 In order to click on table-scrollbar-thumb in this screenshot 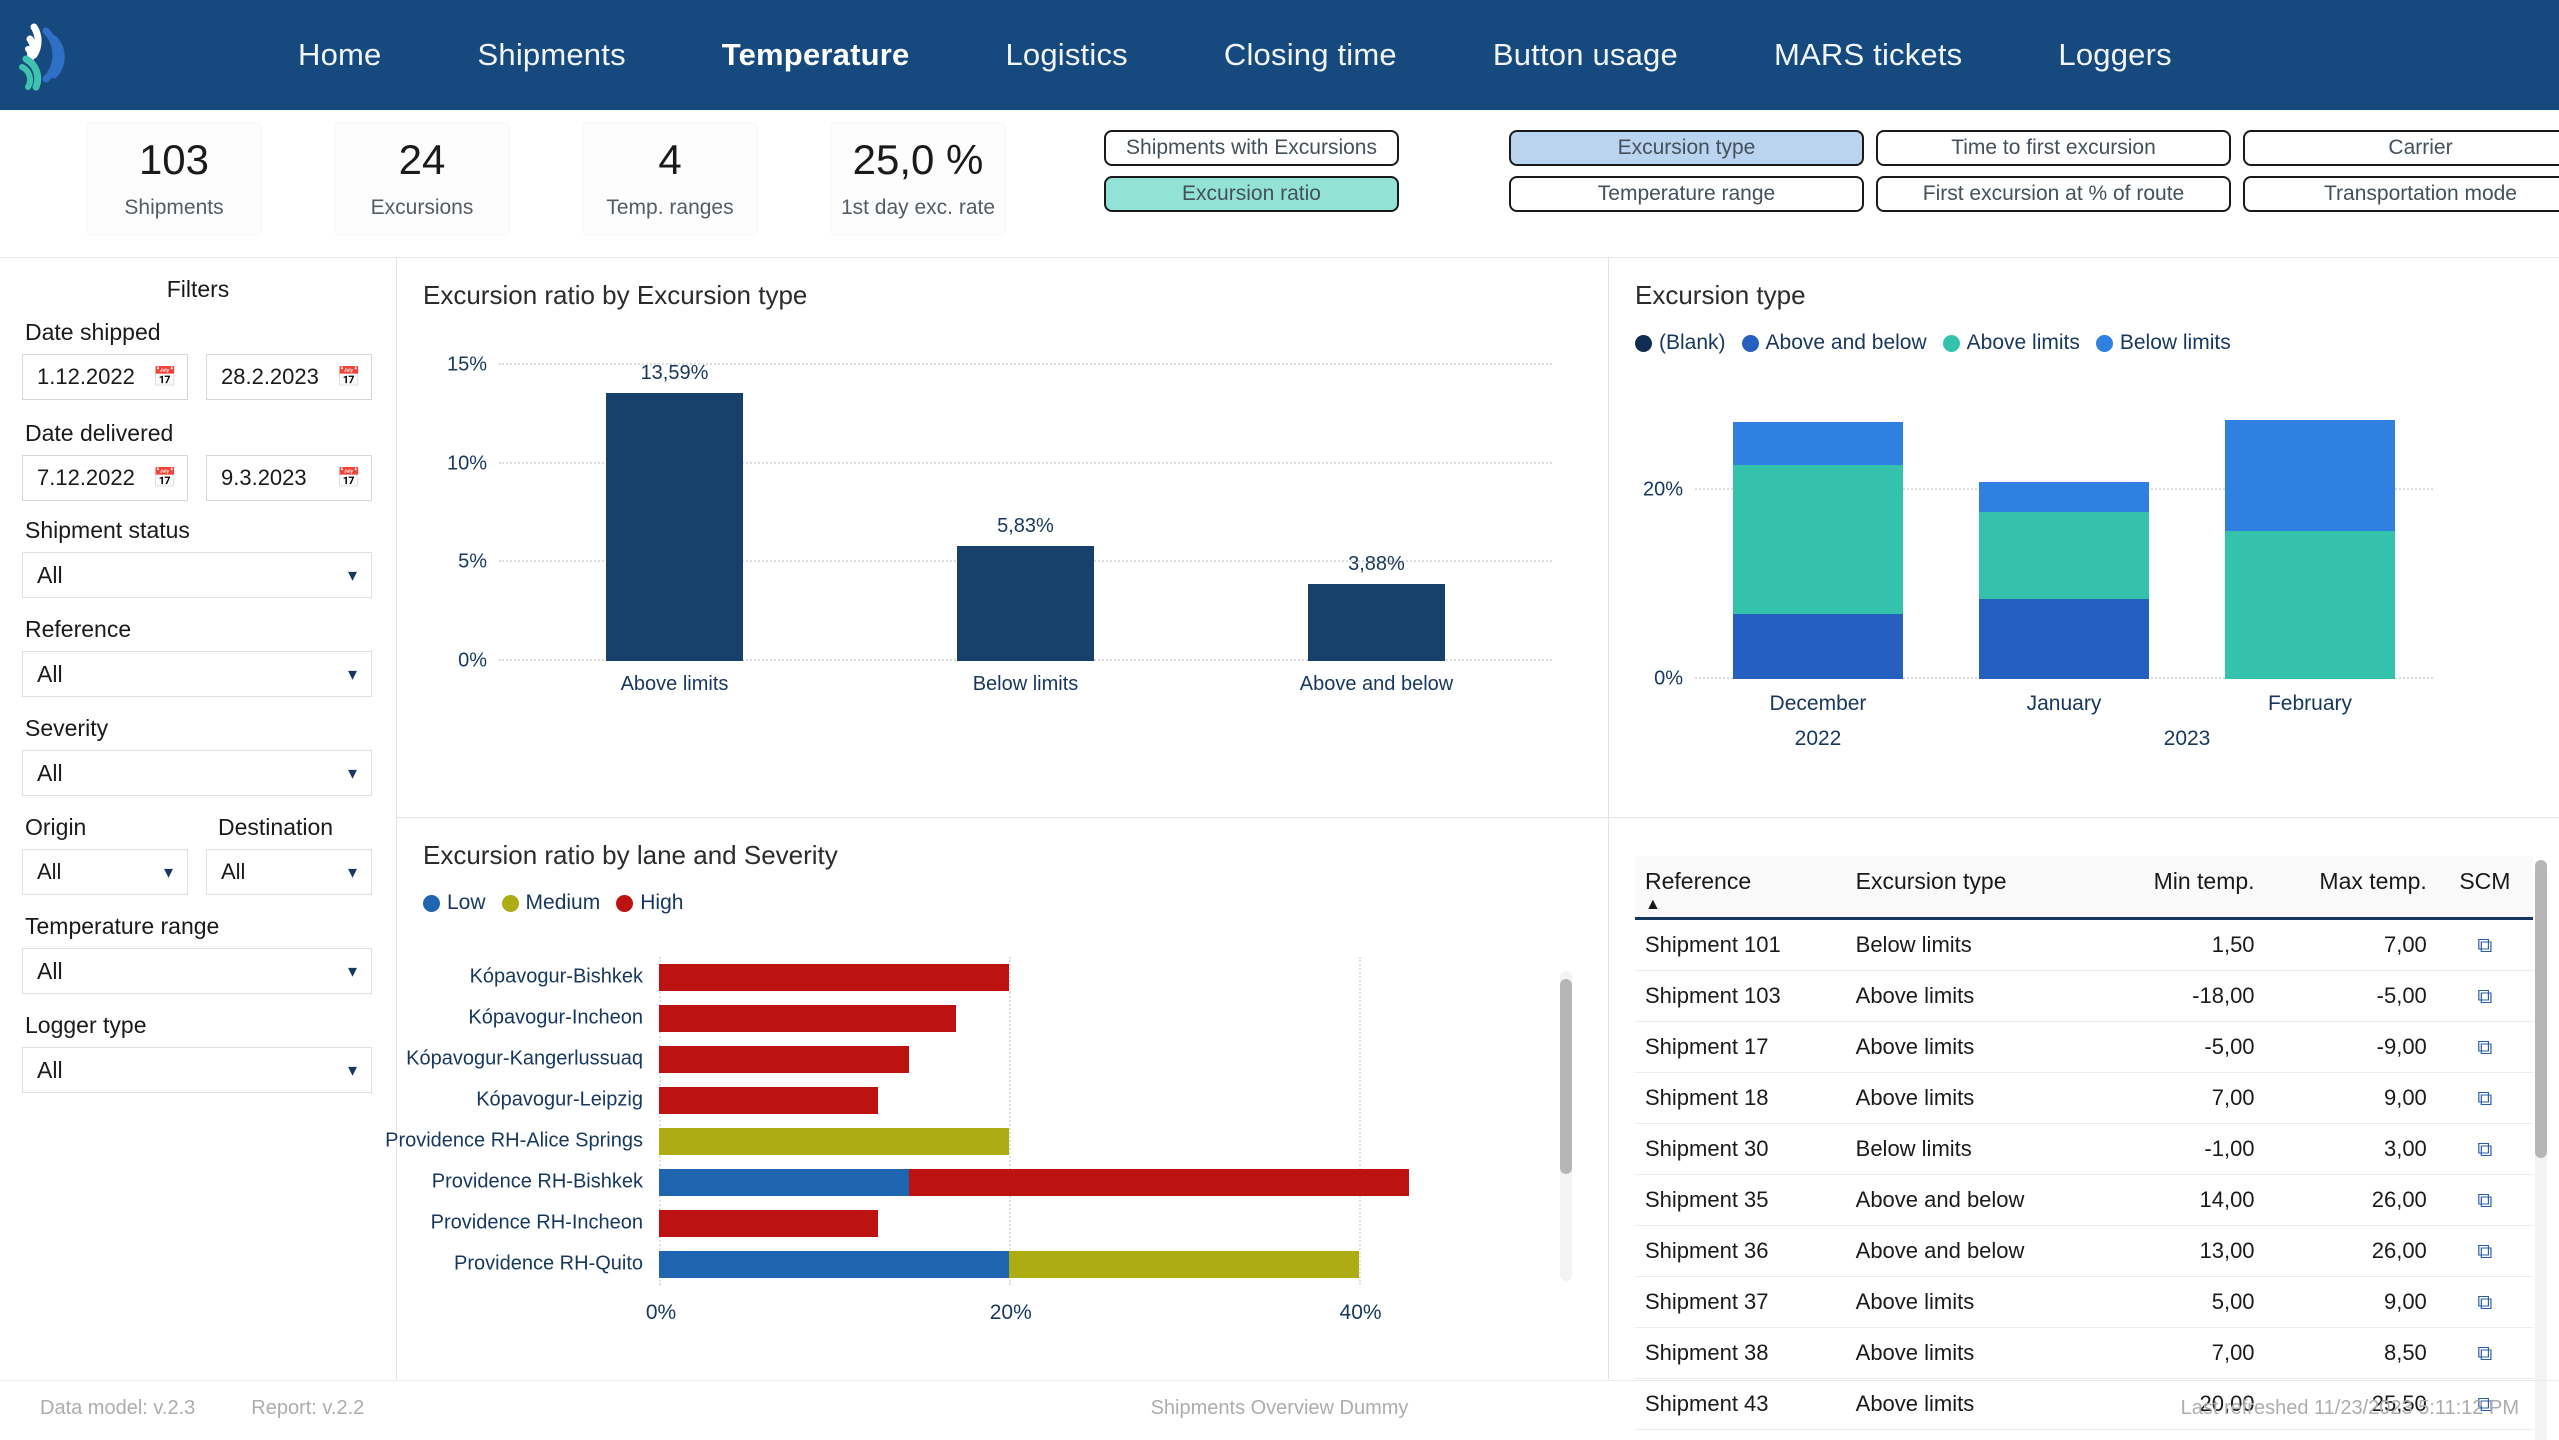, I will do `click(2541, 1009)`.